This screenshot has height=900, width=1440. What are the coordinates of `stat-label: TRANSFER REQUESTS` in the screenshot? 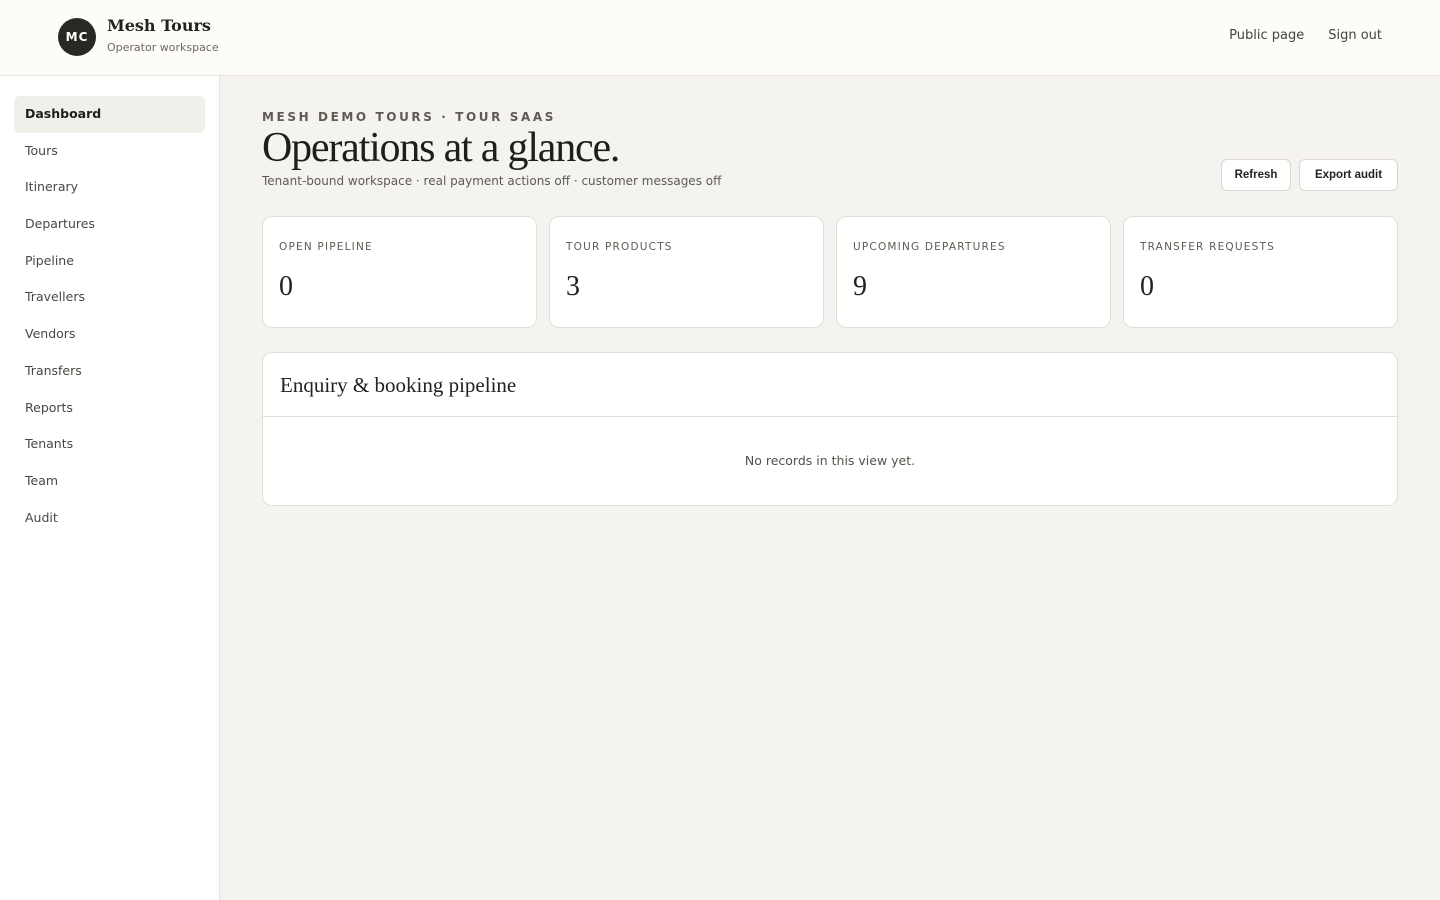 It's located at (1207, 247).